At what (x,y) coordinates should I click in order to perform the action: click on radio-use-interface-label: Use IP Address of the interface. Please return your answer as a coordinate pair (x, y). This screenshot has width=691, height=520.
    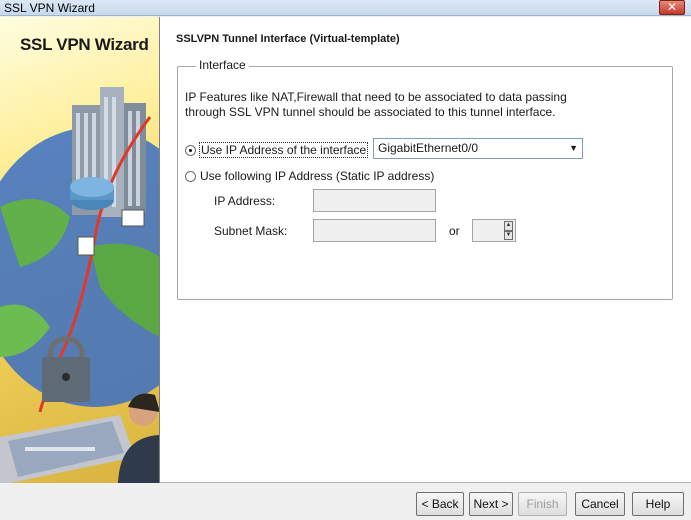
    Looking at the image, I should click on (283, 150).